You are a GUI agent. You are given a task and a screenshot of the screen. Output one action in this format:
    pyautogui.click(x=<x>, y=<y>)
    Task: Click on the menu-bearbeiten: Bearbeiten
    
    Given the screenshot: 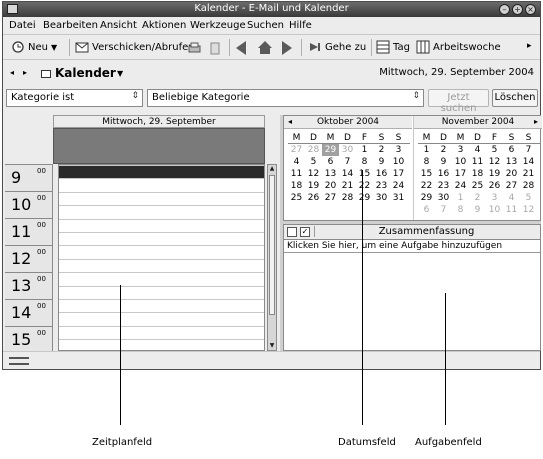 What is the action you would take?
    pyautogui.click(x=70, y=25)
    